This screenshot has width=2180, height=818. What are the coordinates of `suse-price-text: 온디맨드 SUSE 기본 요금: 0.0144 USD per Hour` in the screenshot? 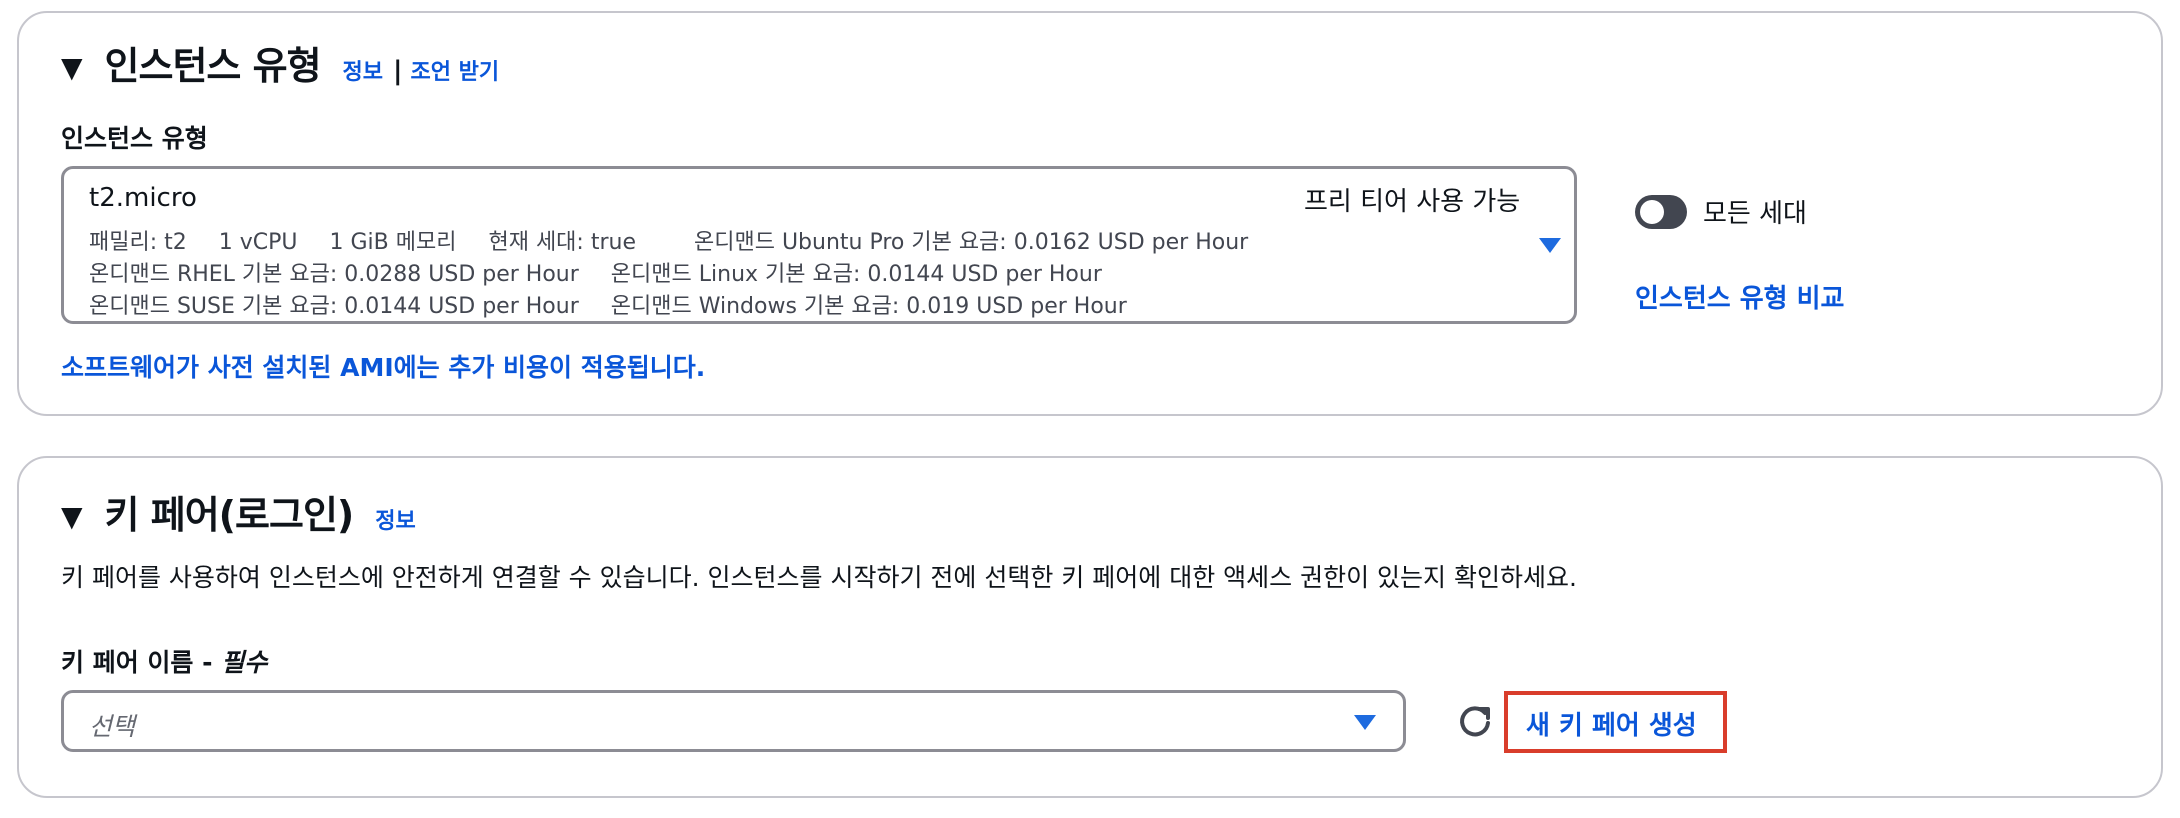 It's located at (334, 306).